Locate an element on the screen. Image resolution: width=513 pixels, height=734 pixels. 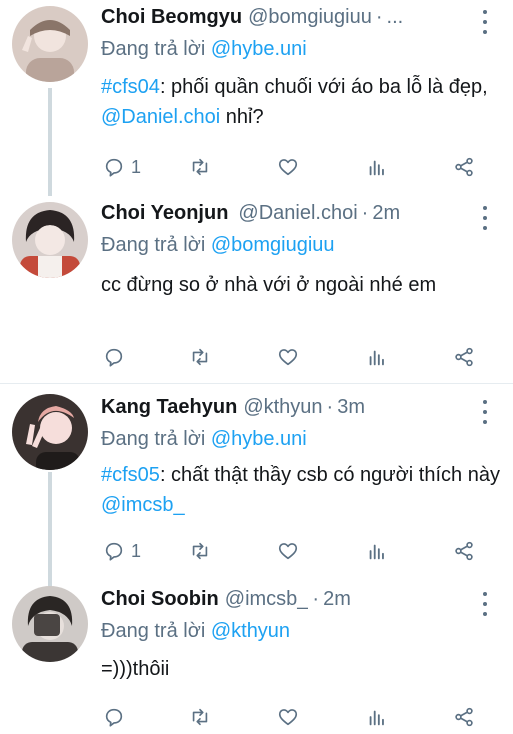
author-handle: @bomgiugiuu is located at coordinates (310, 17).